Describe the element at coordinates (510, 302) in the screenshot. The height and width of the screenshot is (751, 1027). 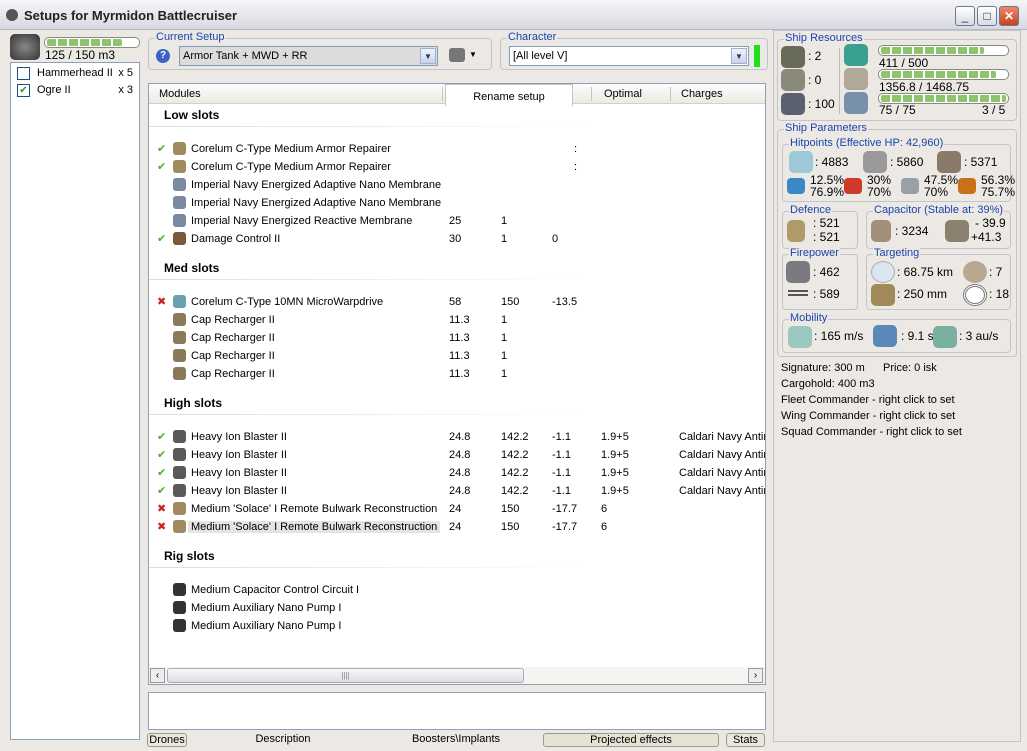
I see `module-stat: 150` at that location.